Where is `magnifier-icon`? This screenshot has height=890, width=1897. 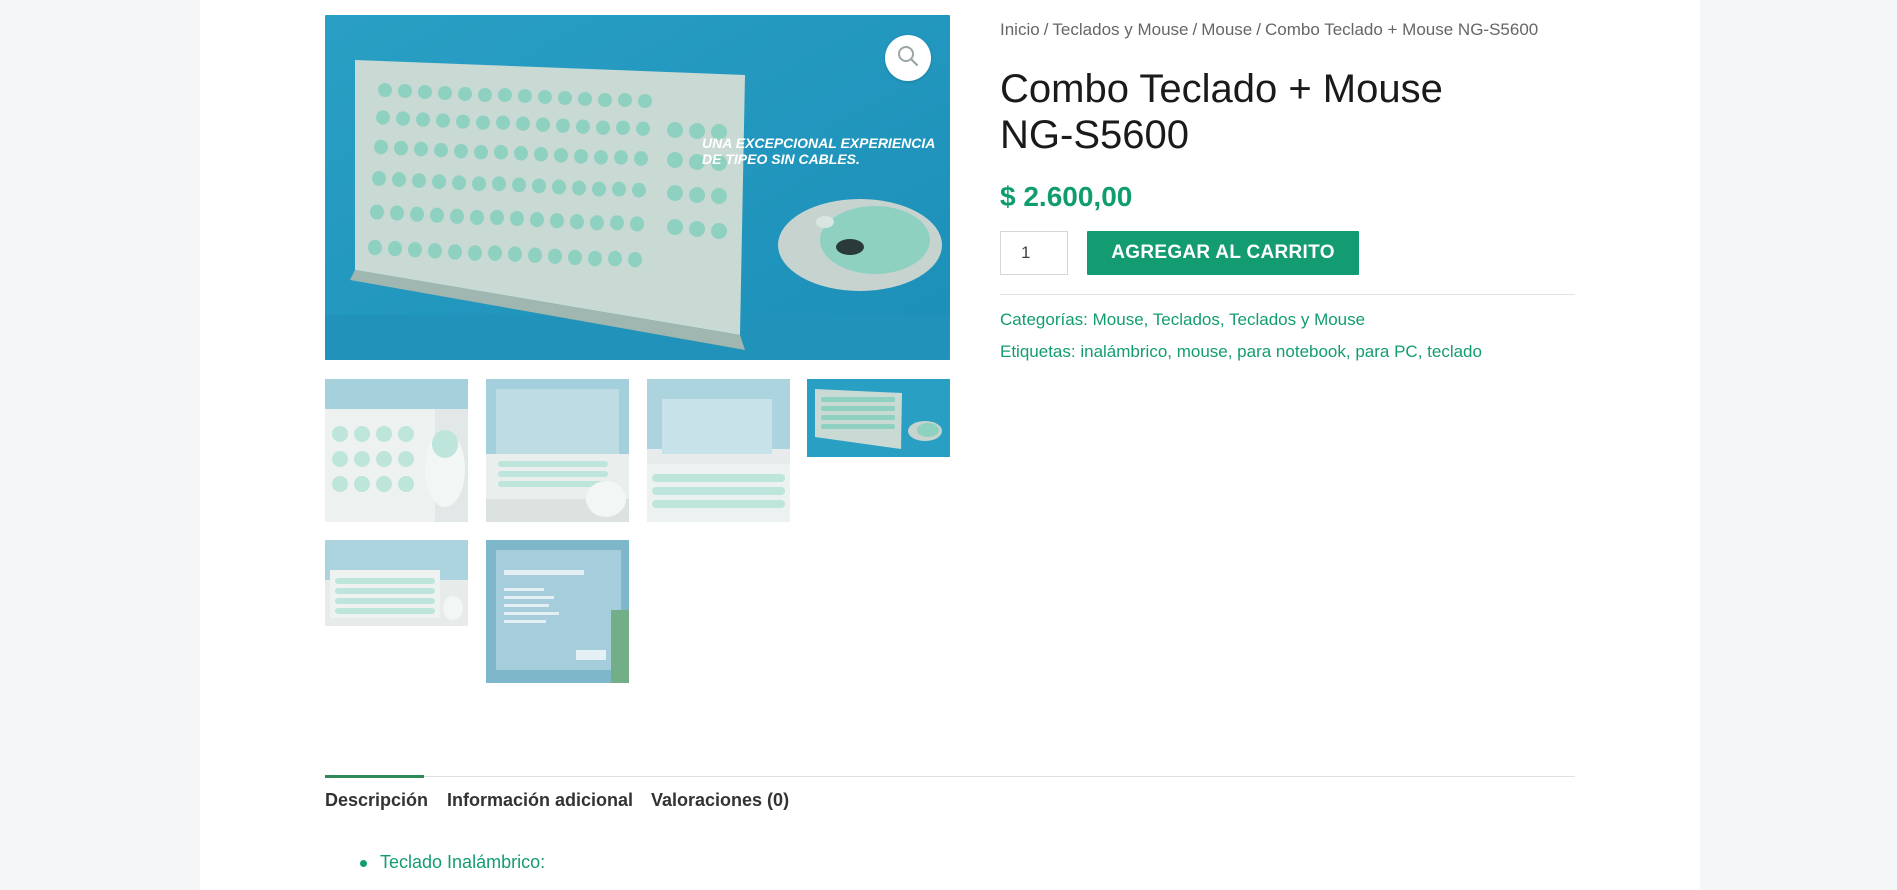 magnifier-icon is located at coordinates (908, 58).